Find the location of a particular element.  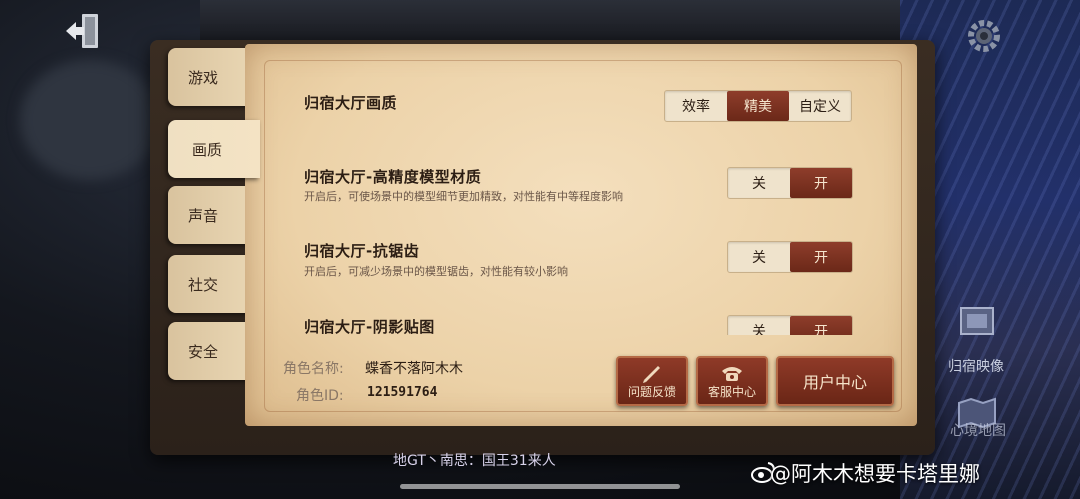

setting-row-shadow: 归宿大厅-阴影贴图 关 开 is located at coordinates (578, 309).